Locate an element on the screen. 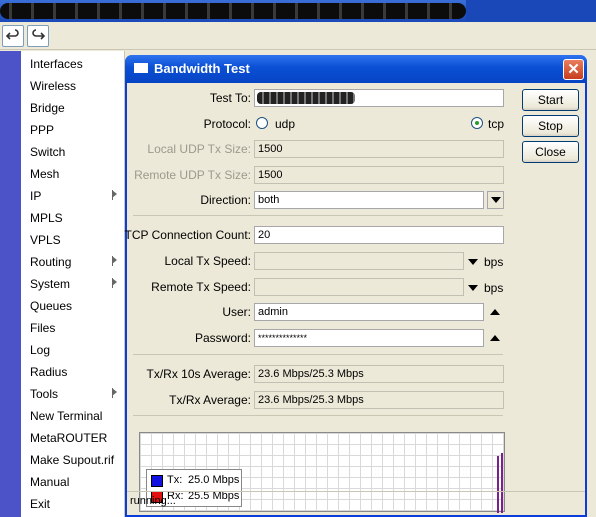  remote-udp-tx-size-label: Remote UDP Tx Size: is located at coordinates (192, 175).